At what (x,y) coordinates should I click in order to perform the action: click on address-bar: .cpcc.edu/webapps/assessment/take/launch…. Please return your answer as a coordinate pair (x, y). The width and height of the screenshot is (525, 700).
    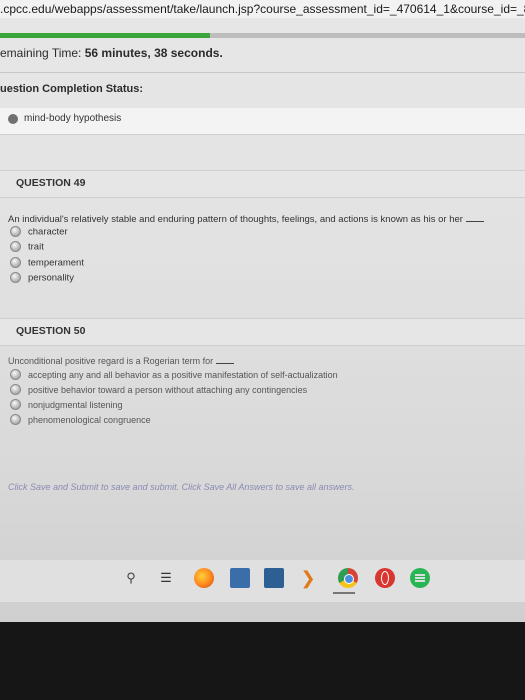
    Looking at the image, I should click on (262, 9).